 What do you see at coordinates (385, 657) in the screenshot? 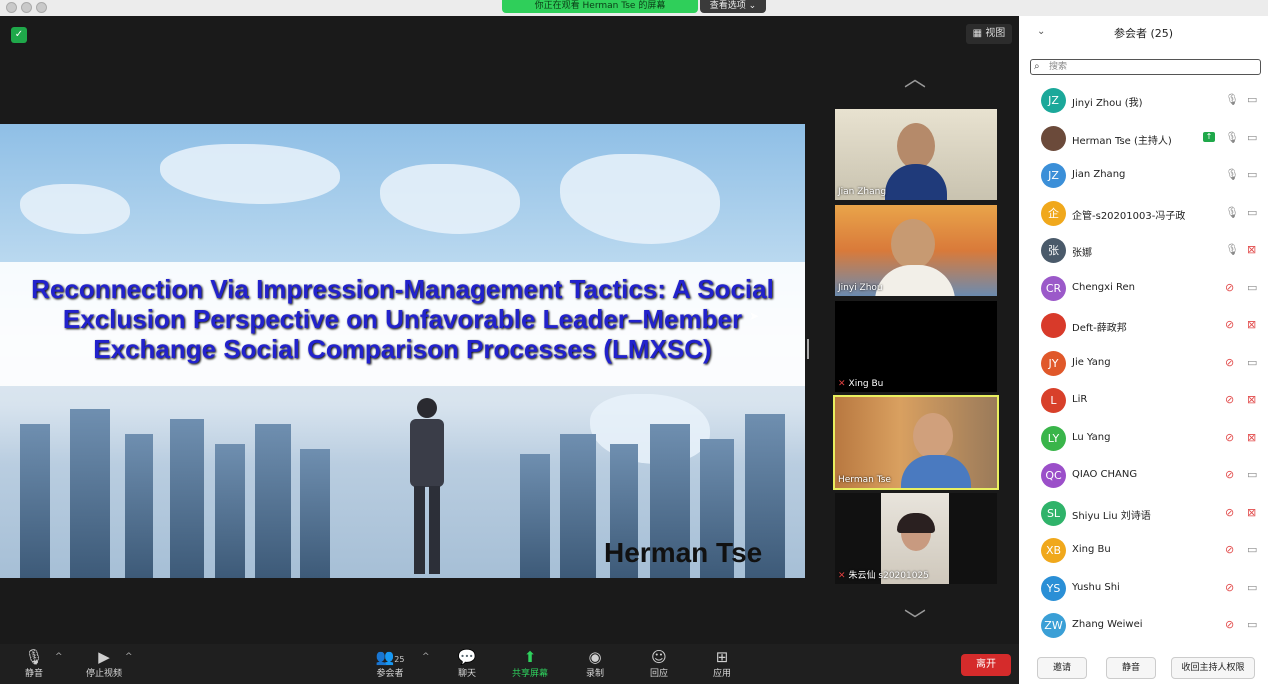
I see `participants-icon: 👥` at bounding box center [385, 657].